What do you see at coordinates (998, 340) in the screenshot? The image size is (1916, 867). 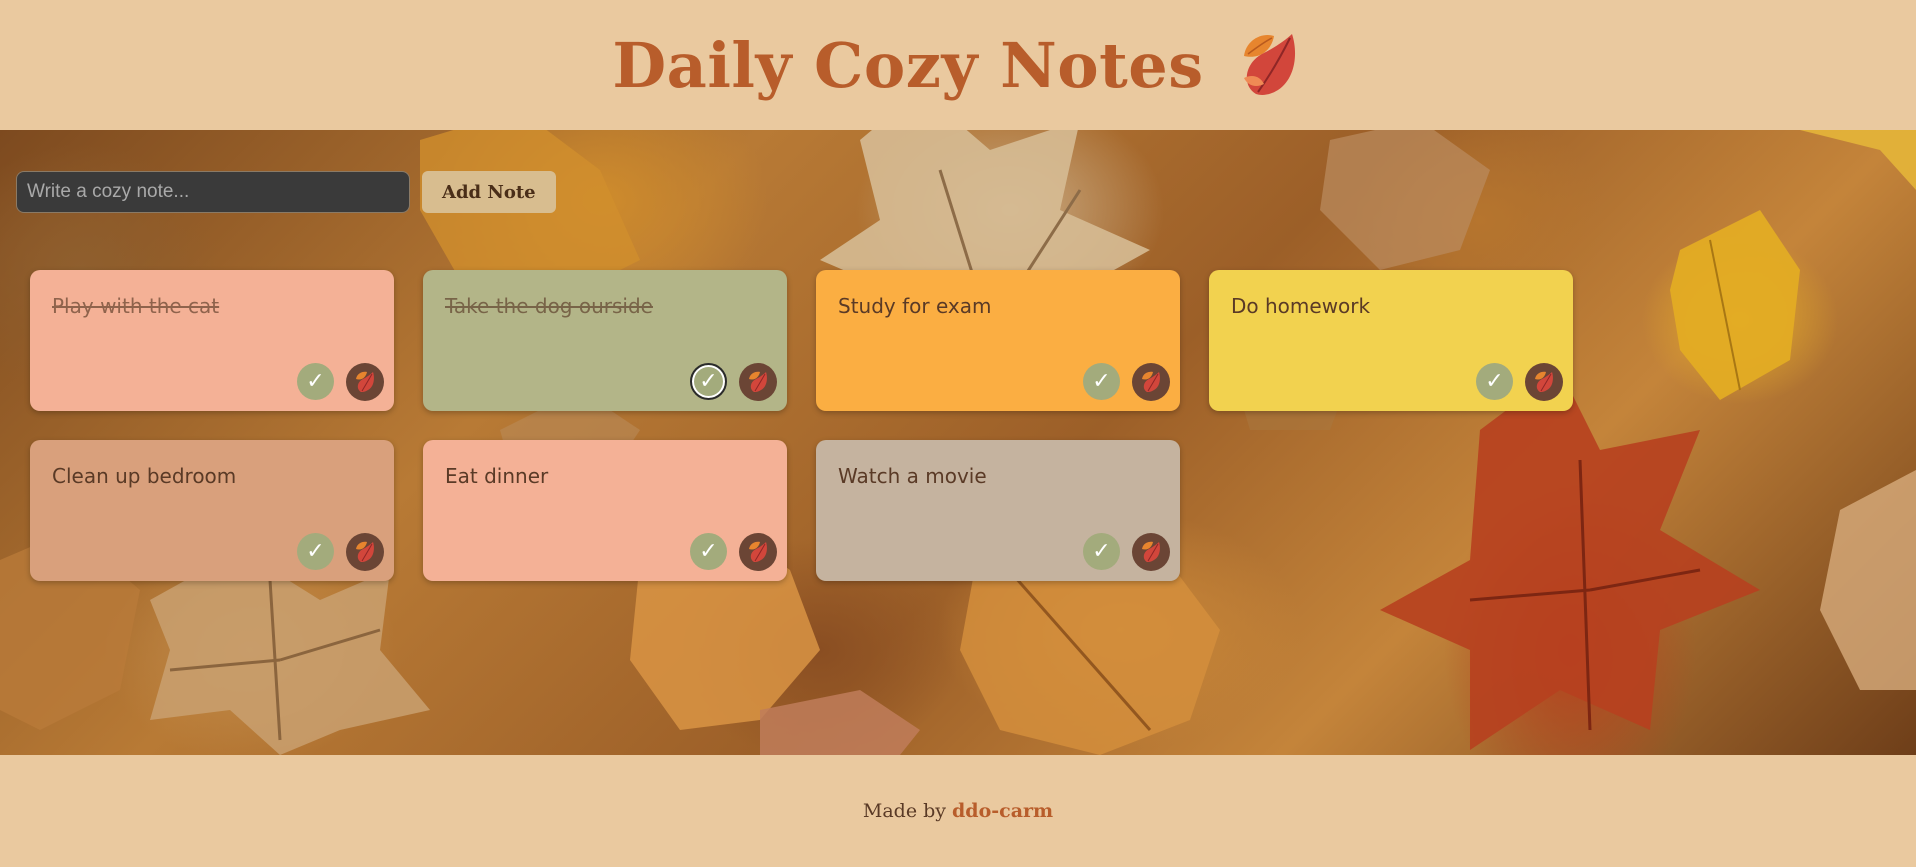 I see `note-card: Study for exam ✓` at bounding box center [998, 340].